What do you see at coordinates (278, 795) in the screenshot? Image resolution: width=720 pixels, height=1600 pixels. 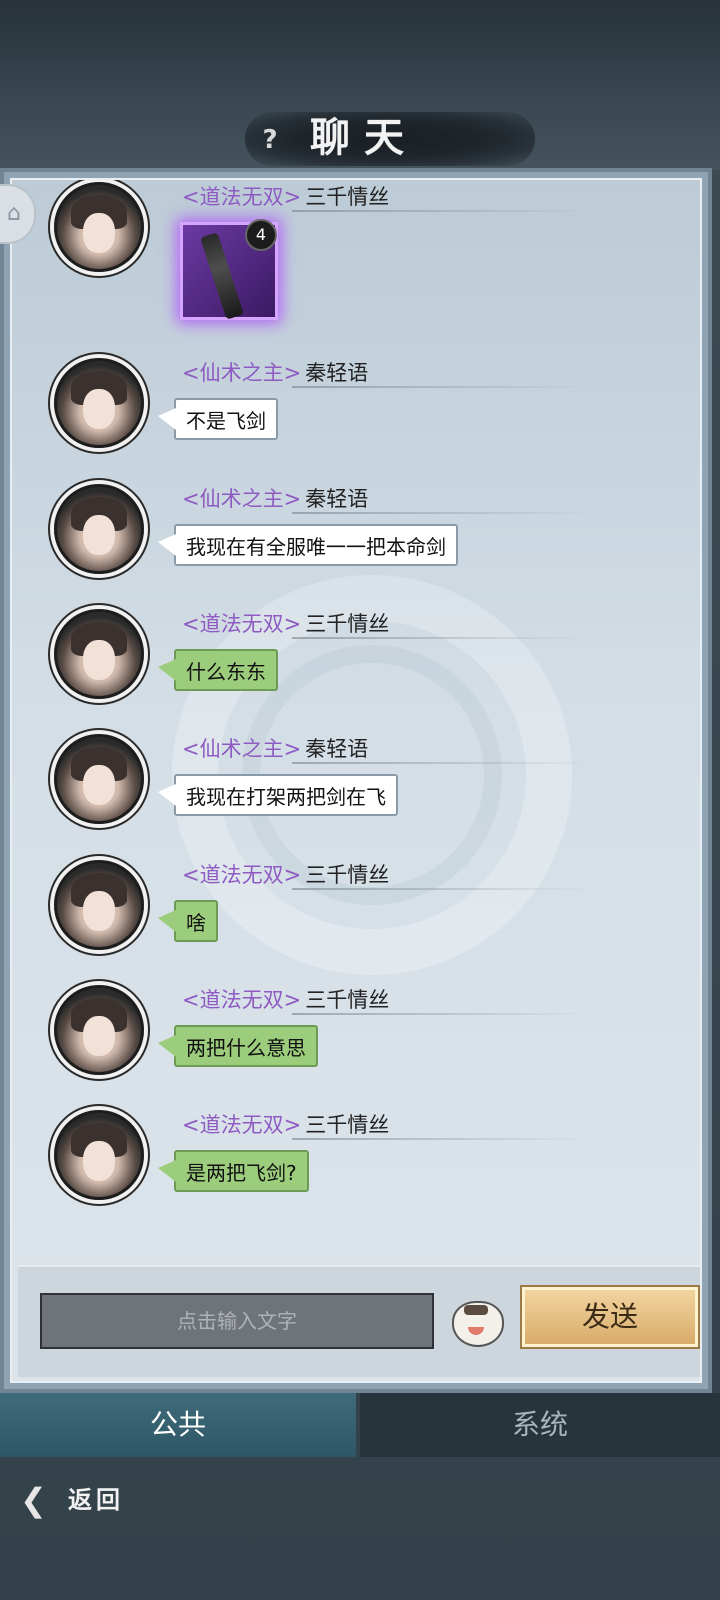 I see `message-bubble: 我现在打架两把剑在飞` at bounding box center [278, 795].